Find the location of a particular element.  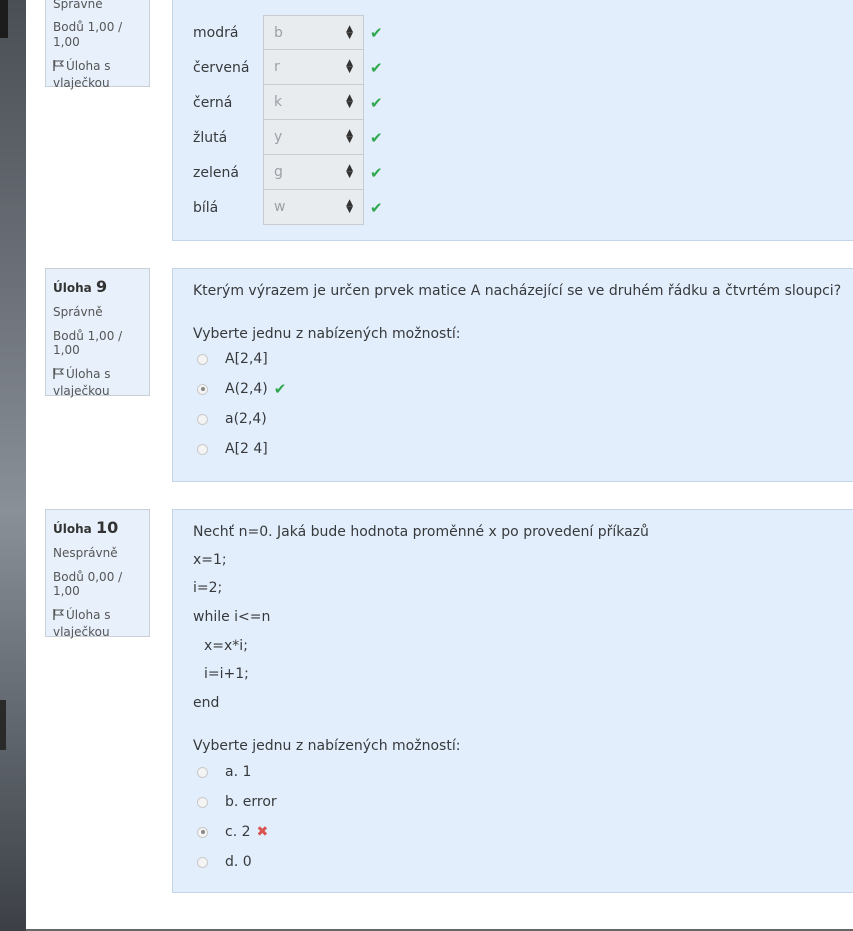

answer-option: b. error is located at coordinates (237, 802).